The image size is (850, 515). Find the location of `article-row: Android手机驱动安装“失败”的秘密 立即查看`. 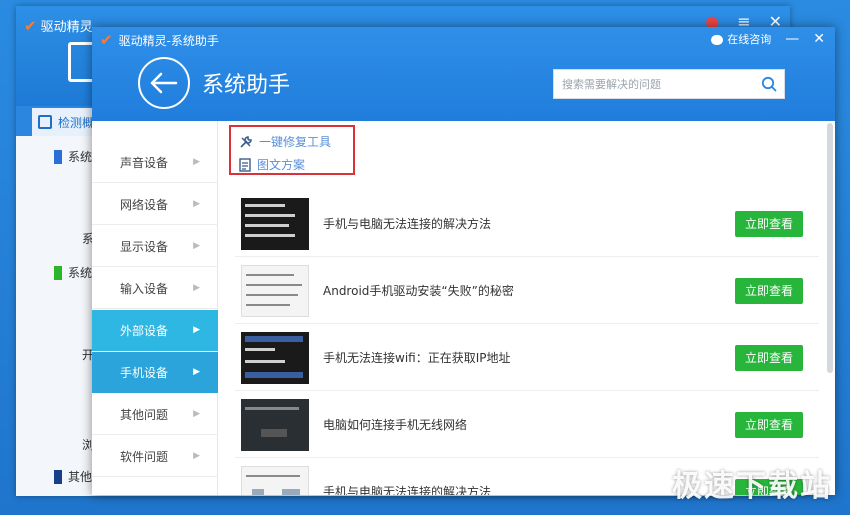

article-row: Android手机驱动安装“失败”的秘密 立即查看 is located at coordinates (527, 291).